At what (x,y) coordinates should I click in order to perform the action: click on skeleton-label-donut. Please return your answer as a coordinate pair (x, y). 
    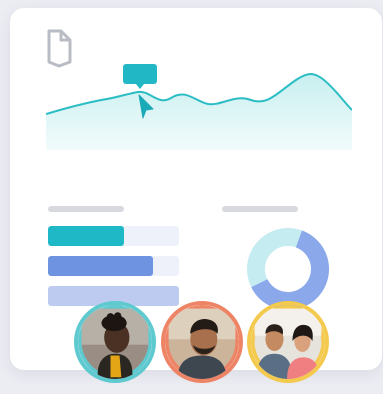
    Looking at the image, I should click on (260, 209).